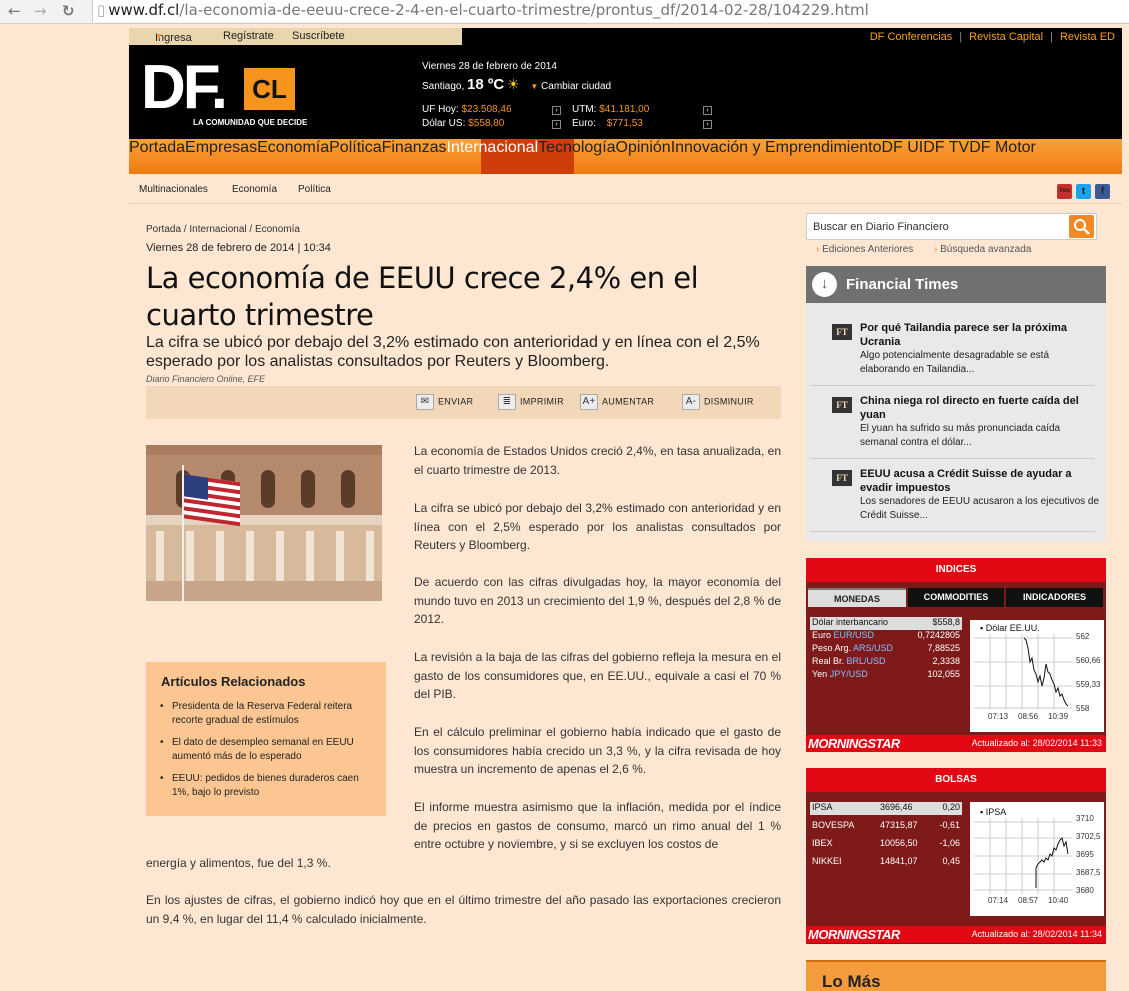 The height and width of the screenshot is (991, 1129). I want to click on registrate-link: Regístrate, so click(248, 36).